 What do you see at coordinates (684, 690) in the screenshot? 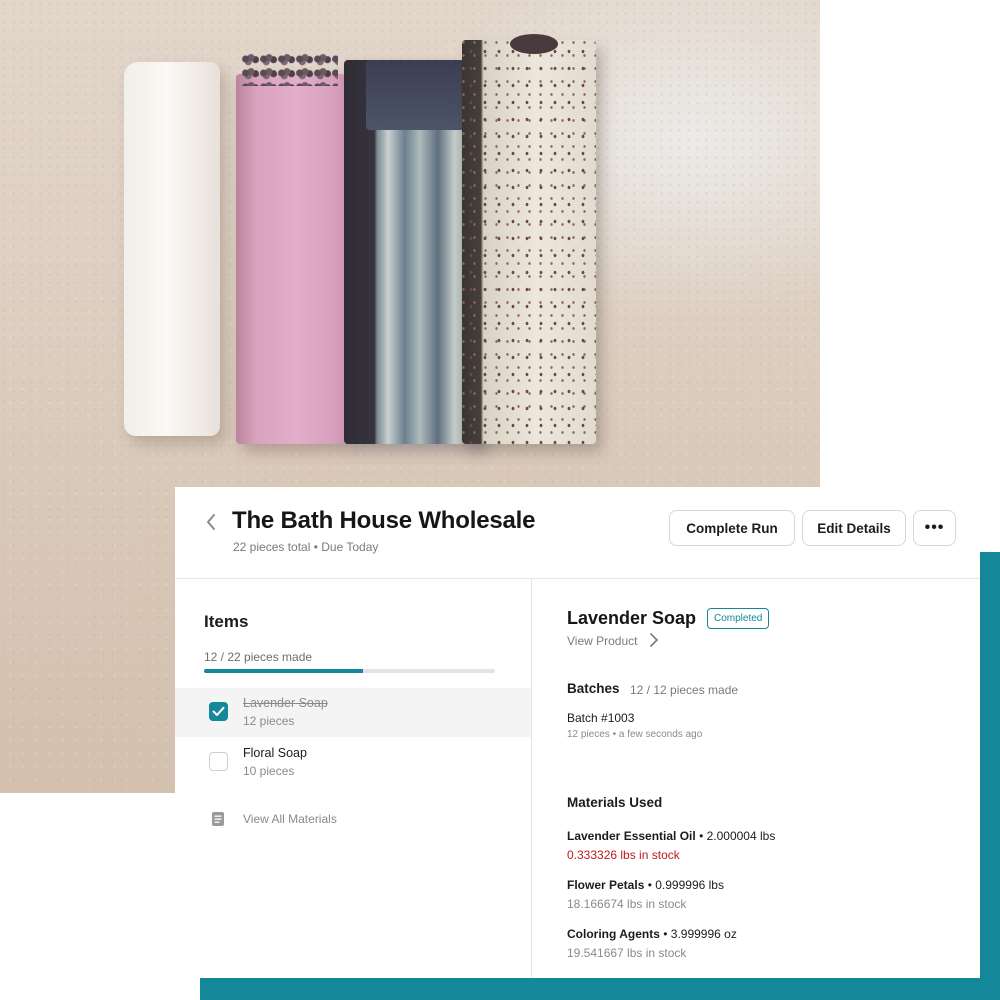
I see `batches-progress: 12 / 12 pieces made` at bounding box center [684, 690].